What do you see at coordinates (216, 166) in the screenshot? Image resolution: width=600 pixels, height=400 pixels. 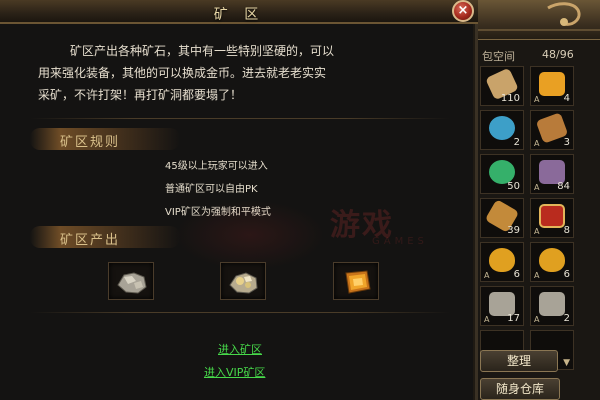 I see `rule-item: 45级以上玩家可以进入` at bounding box center [216, 166].